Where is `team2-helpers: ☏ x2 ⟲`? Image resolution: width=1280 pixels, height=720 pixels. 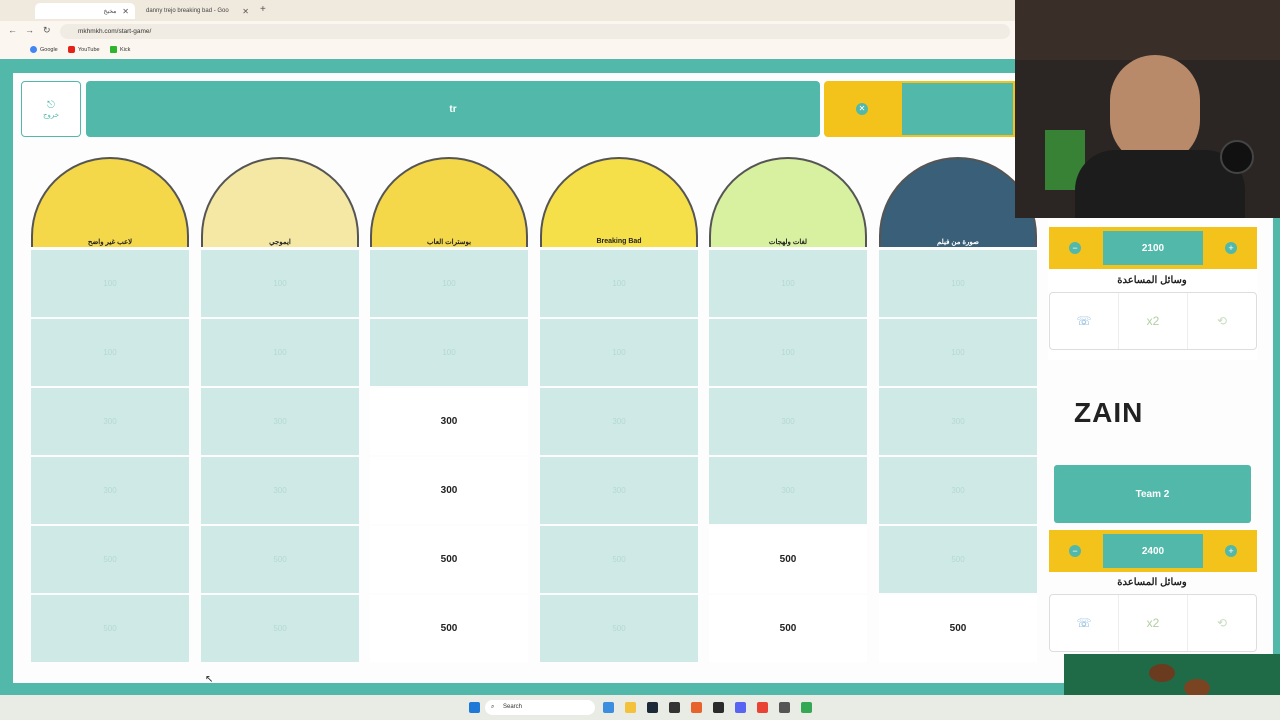 team2-helpers: ☏ x2 ⟲ is located at coordinates (1153, 623).